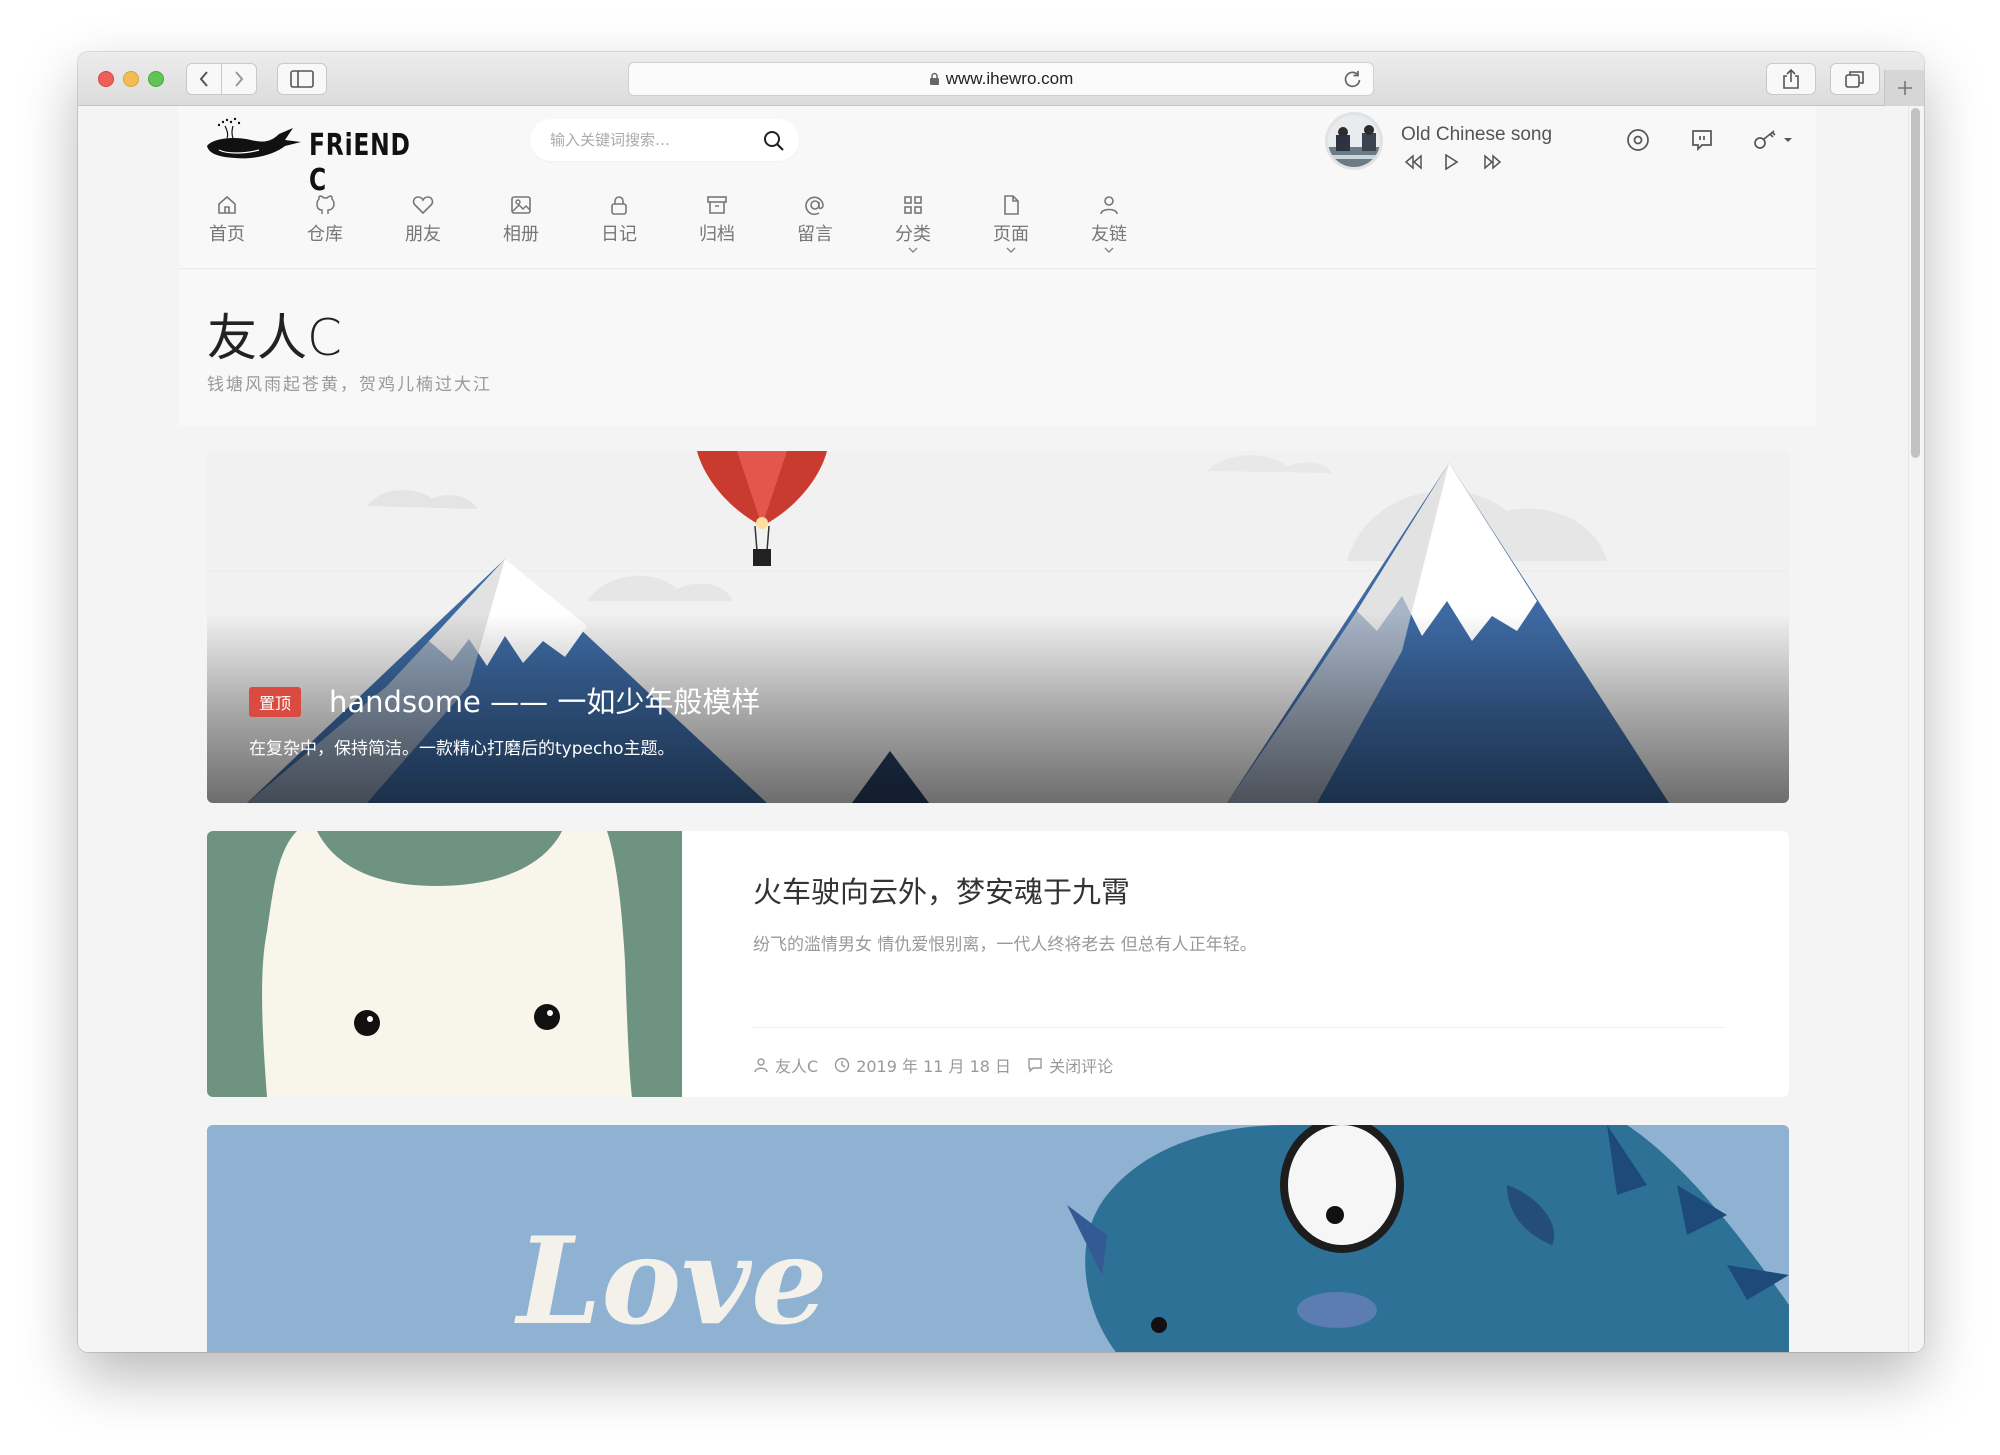  Describe the element at coordinates (842, 1065) in the screenshot. I see `clock-icon` at that location.